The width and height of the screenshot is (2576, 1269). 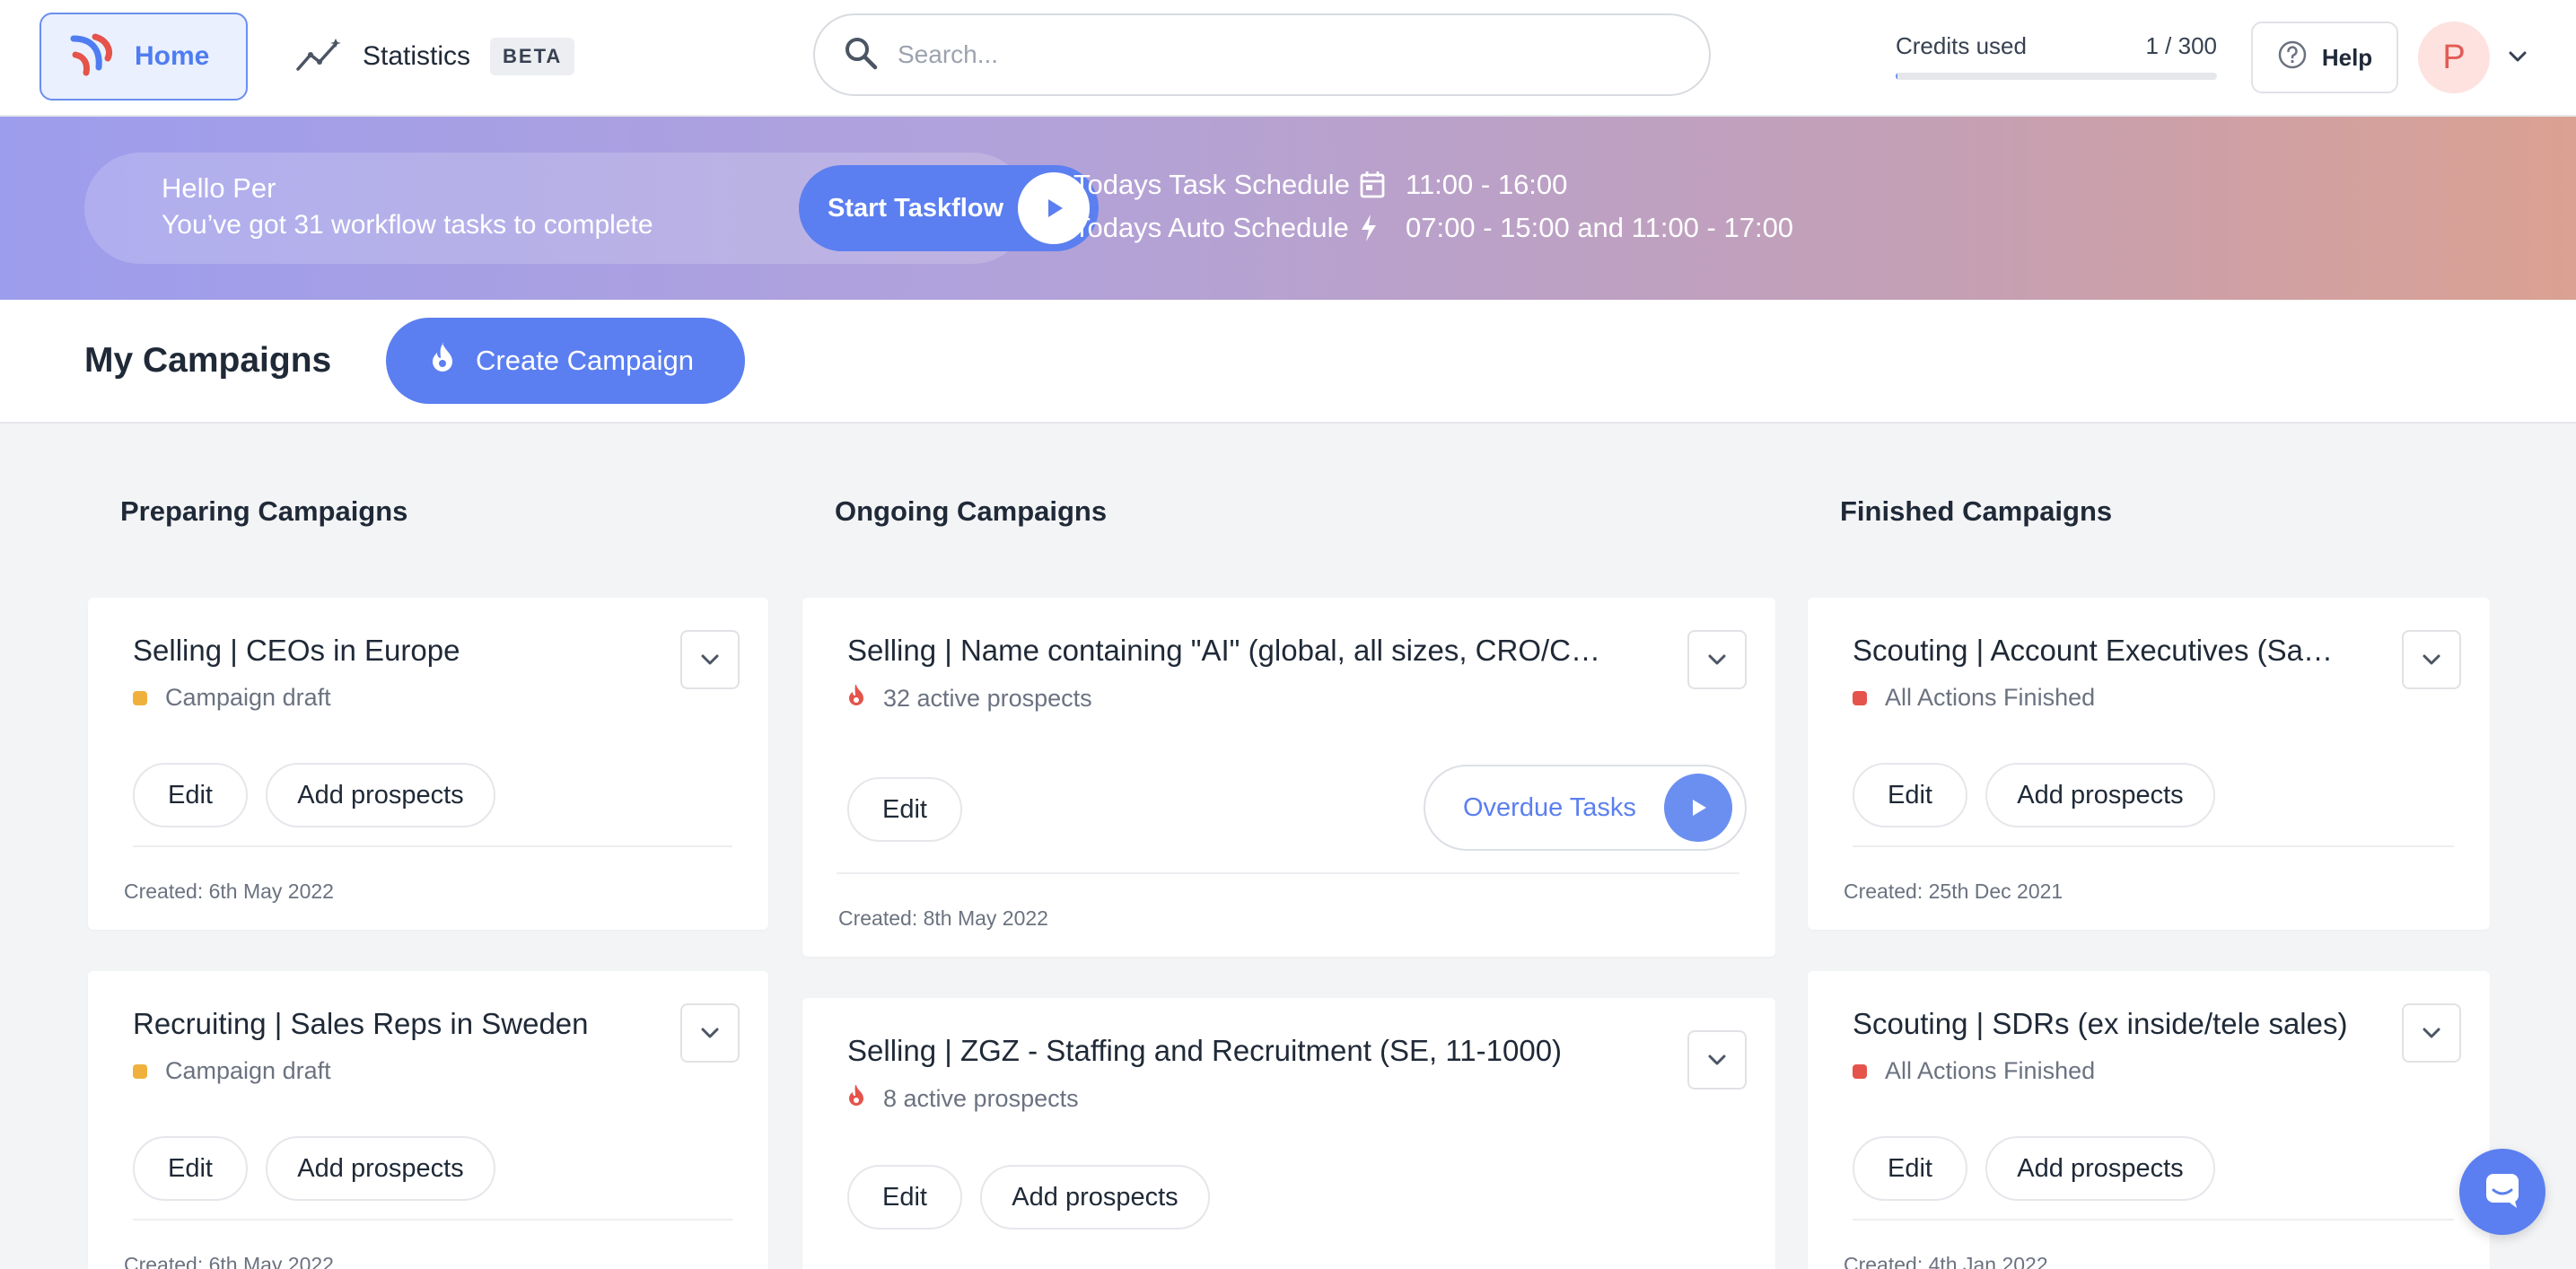 I want to click on campaign-status: All Actions Finished, so click(x=1974, y=698).